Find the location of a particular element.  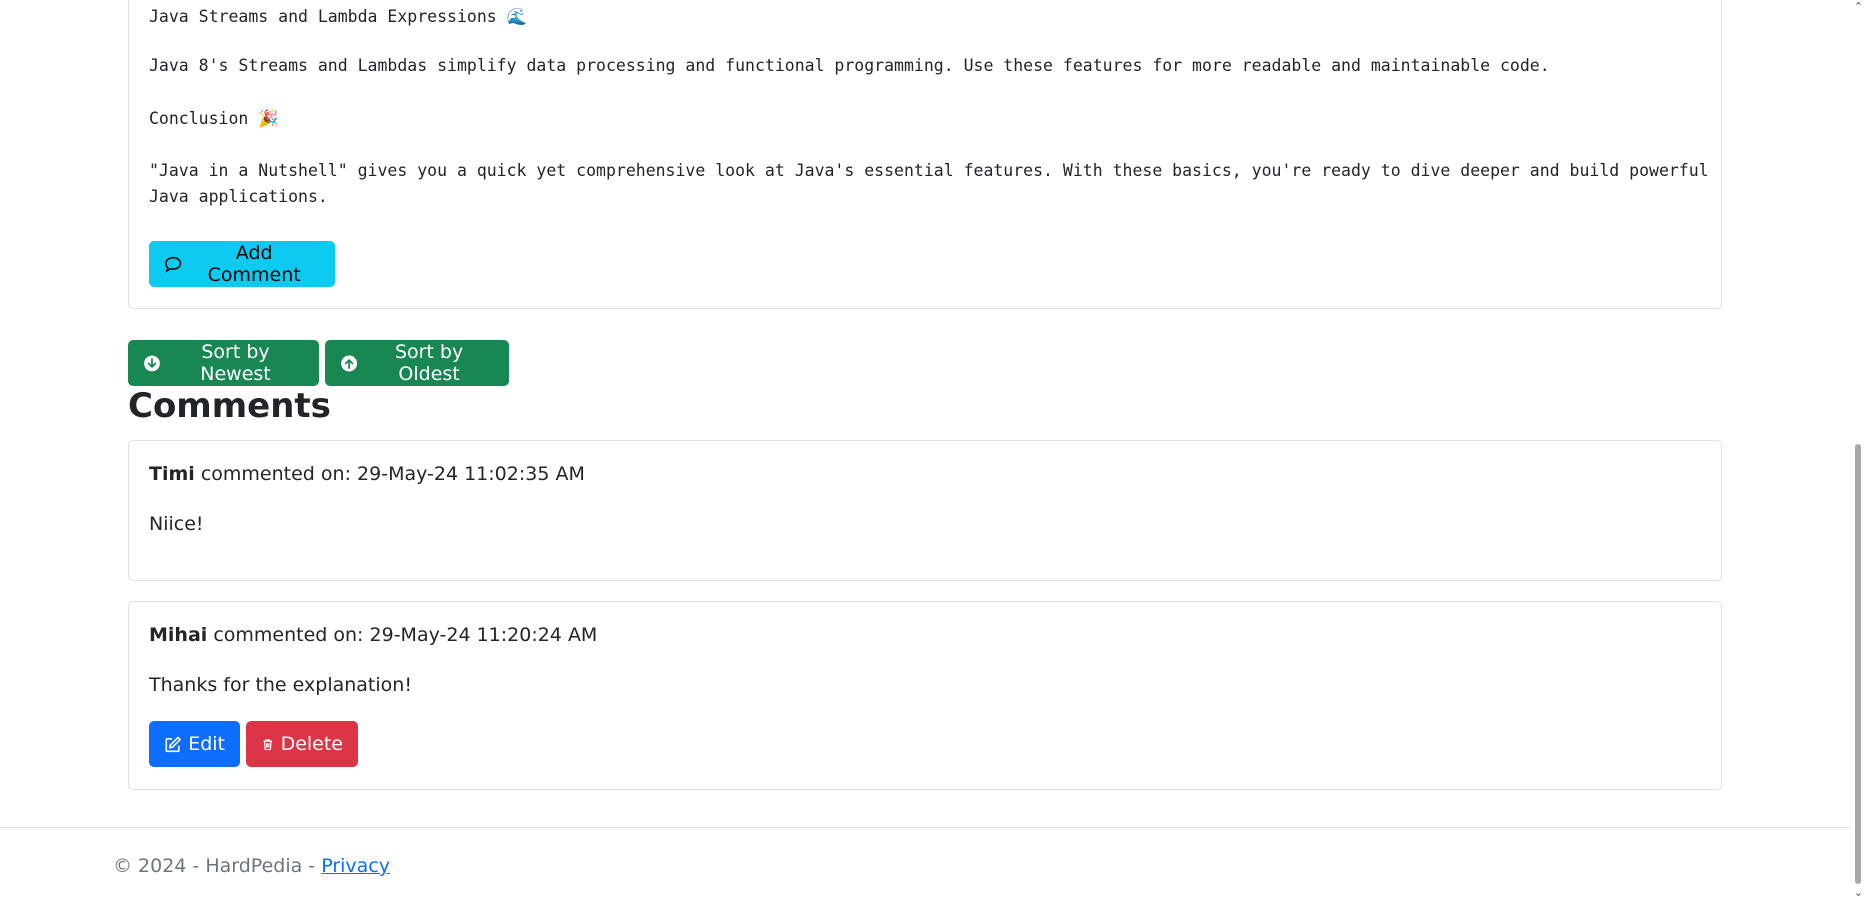

footer-copyright: © 2024 - HardPedia - is located at coordinates (214, 866).